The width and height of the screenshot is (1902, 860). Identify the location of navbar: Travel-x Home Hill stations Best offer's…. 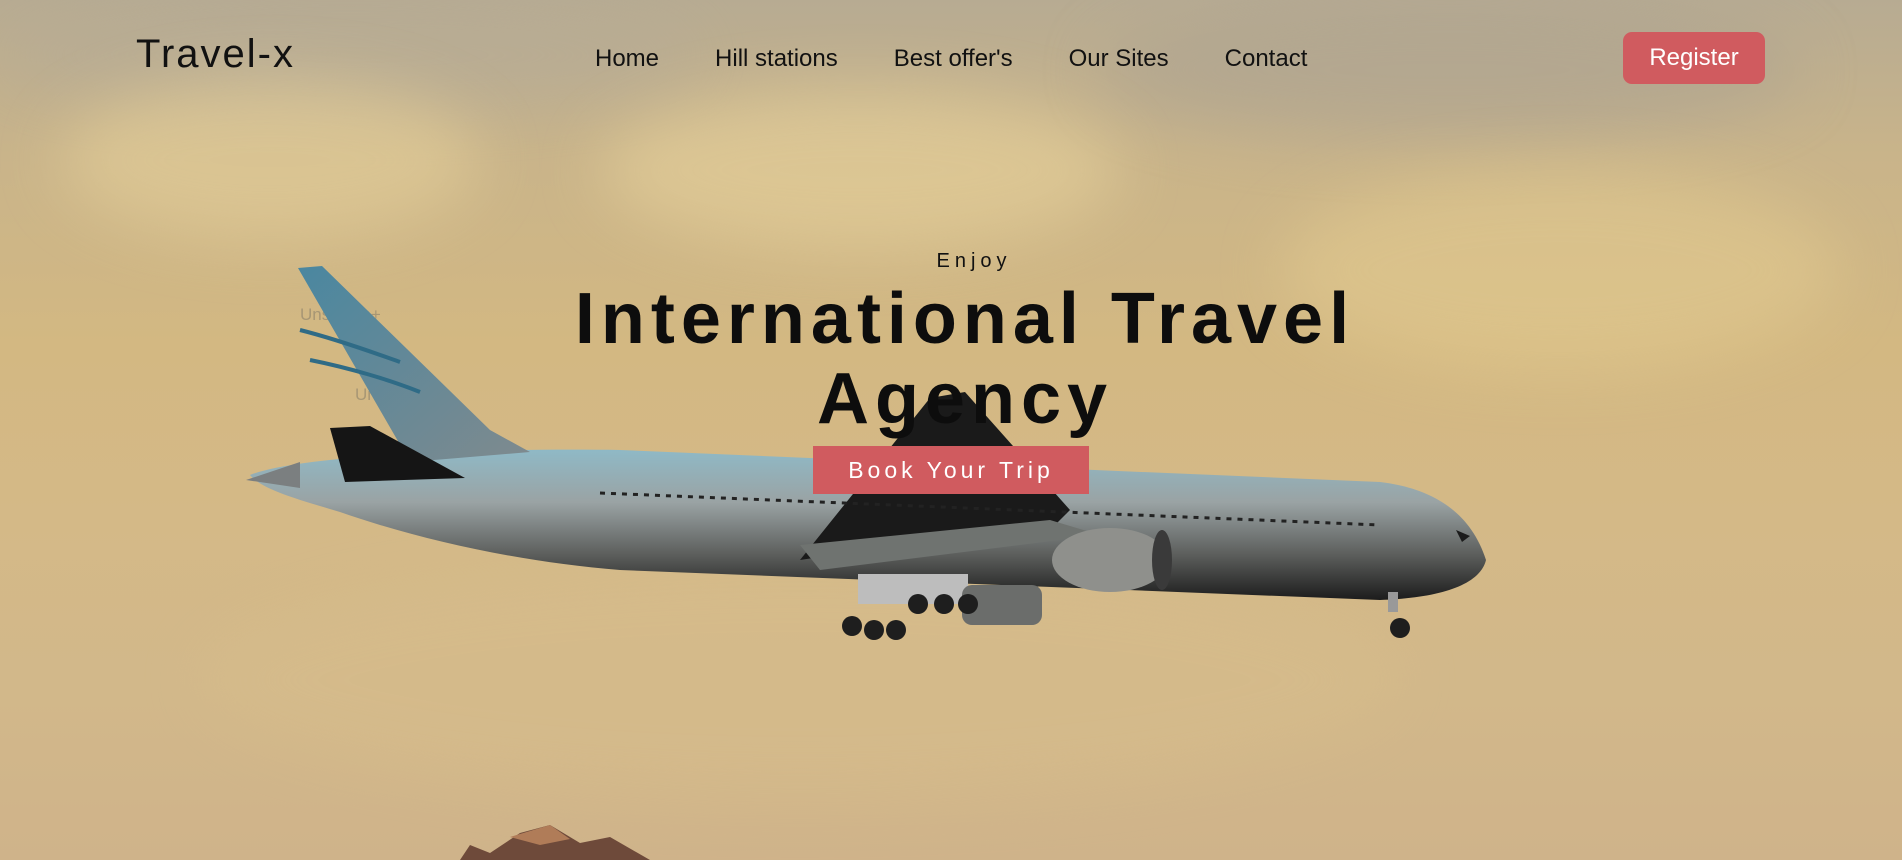
(951, 58).